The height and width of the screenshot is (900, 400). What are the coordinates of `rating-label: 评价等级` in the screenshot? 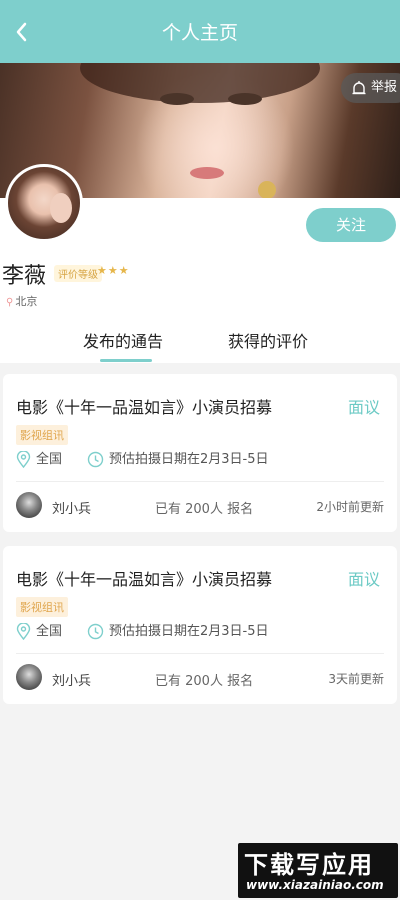 It's located at (78, 273).